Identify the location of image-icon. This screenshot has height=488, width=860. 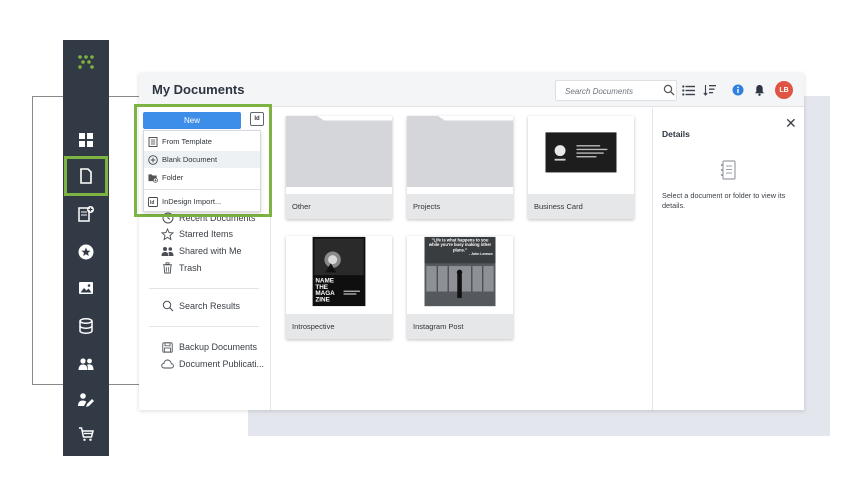
(86, 288).